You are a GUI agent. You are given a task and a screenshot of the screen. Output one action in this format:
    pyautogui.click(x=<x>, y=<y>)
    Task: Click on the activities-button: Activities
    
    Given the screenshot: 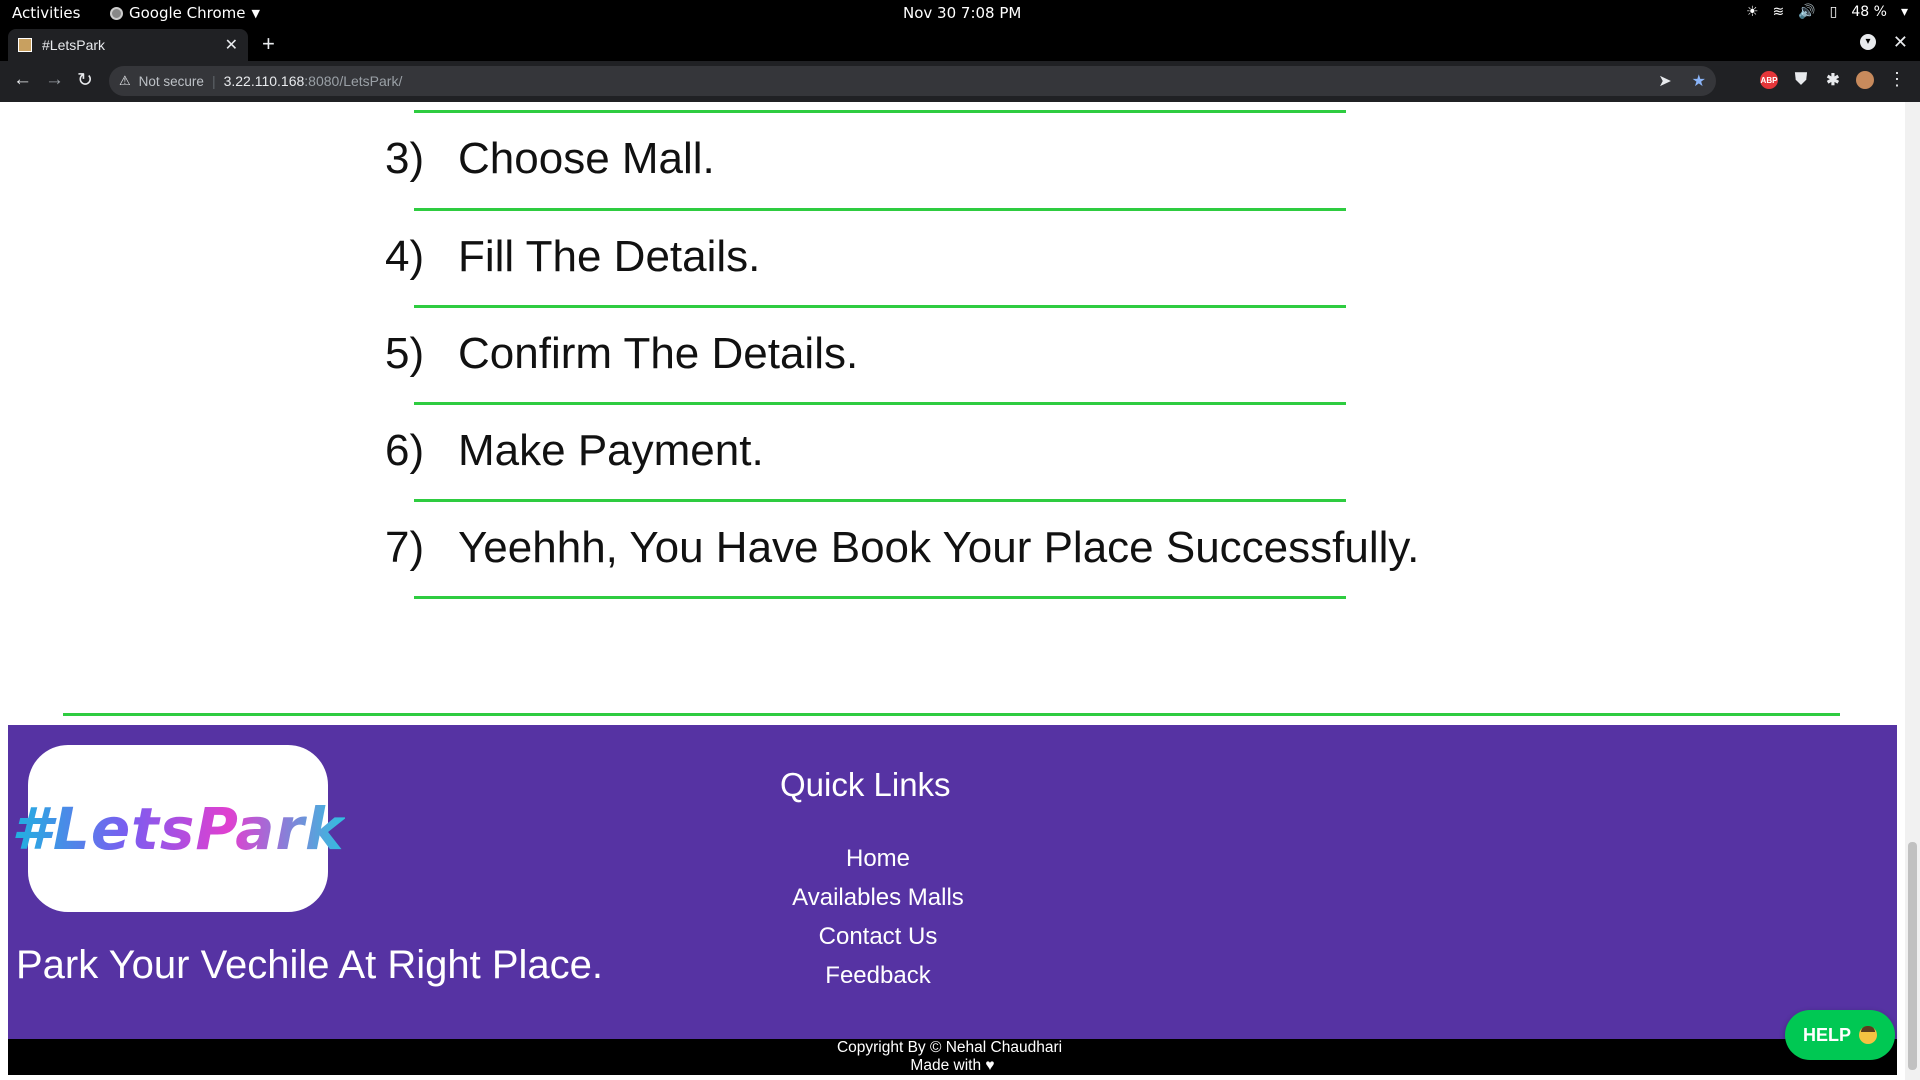 What is the action you would take?
    pyautogui.click(x=46, y=13)
    